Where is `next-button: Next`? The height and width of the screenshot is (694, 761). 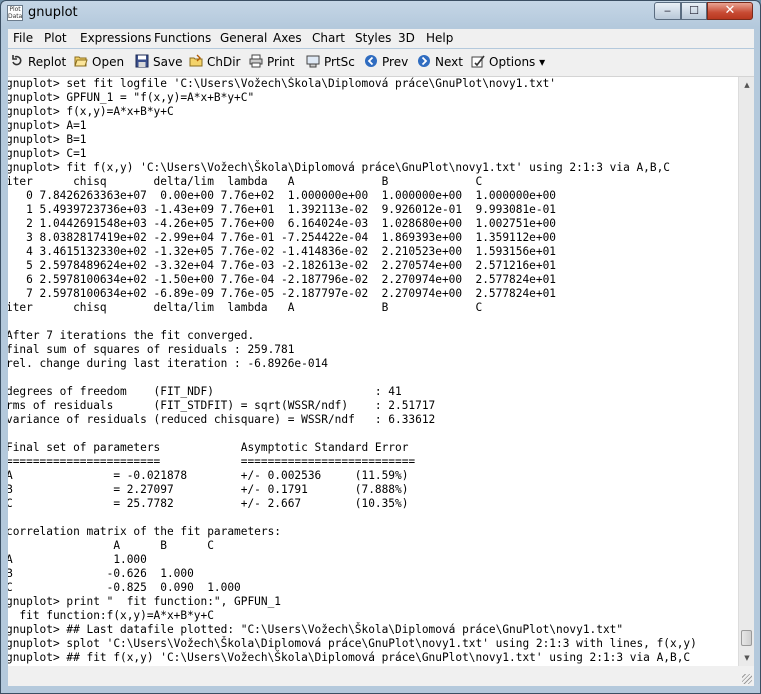
next-button: Next is located at coordinates (440, 62).